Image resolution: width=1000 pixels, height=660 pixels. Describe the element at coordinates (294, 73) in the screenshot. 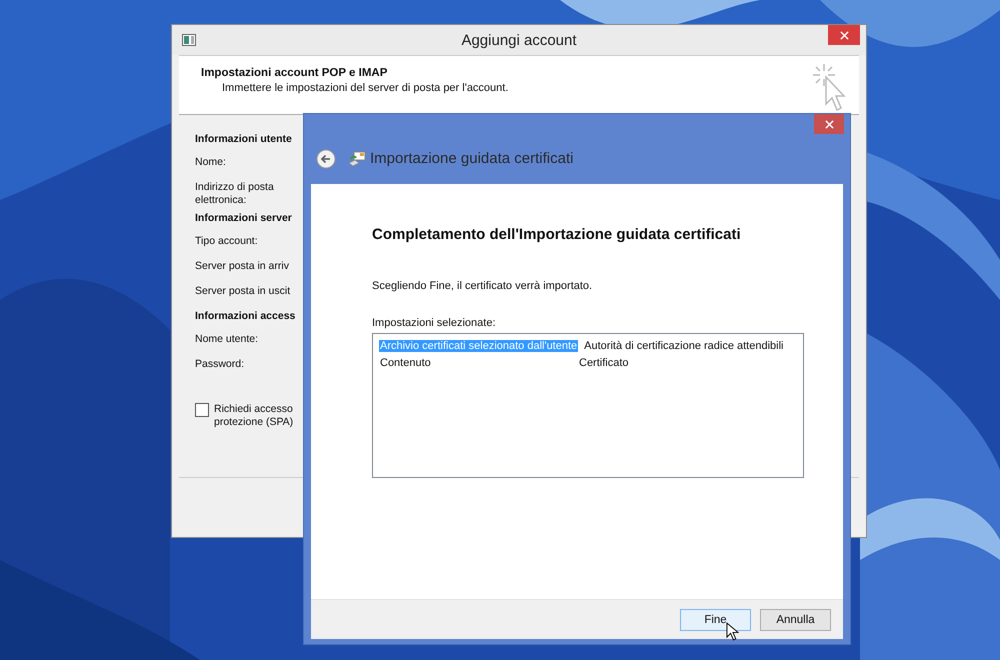

I see `header-title: Impostazioni account POP e IMAP` at that location.